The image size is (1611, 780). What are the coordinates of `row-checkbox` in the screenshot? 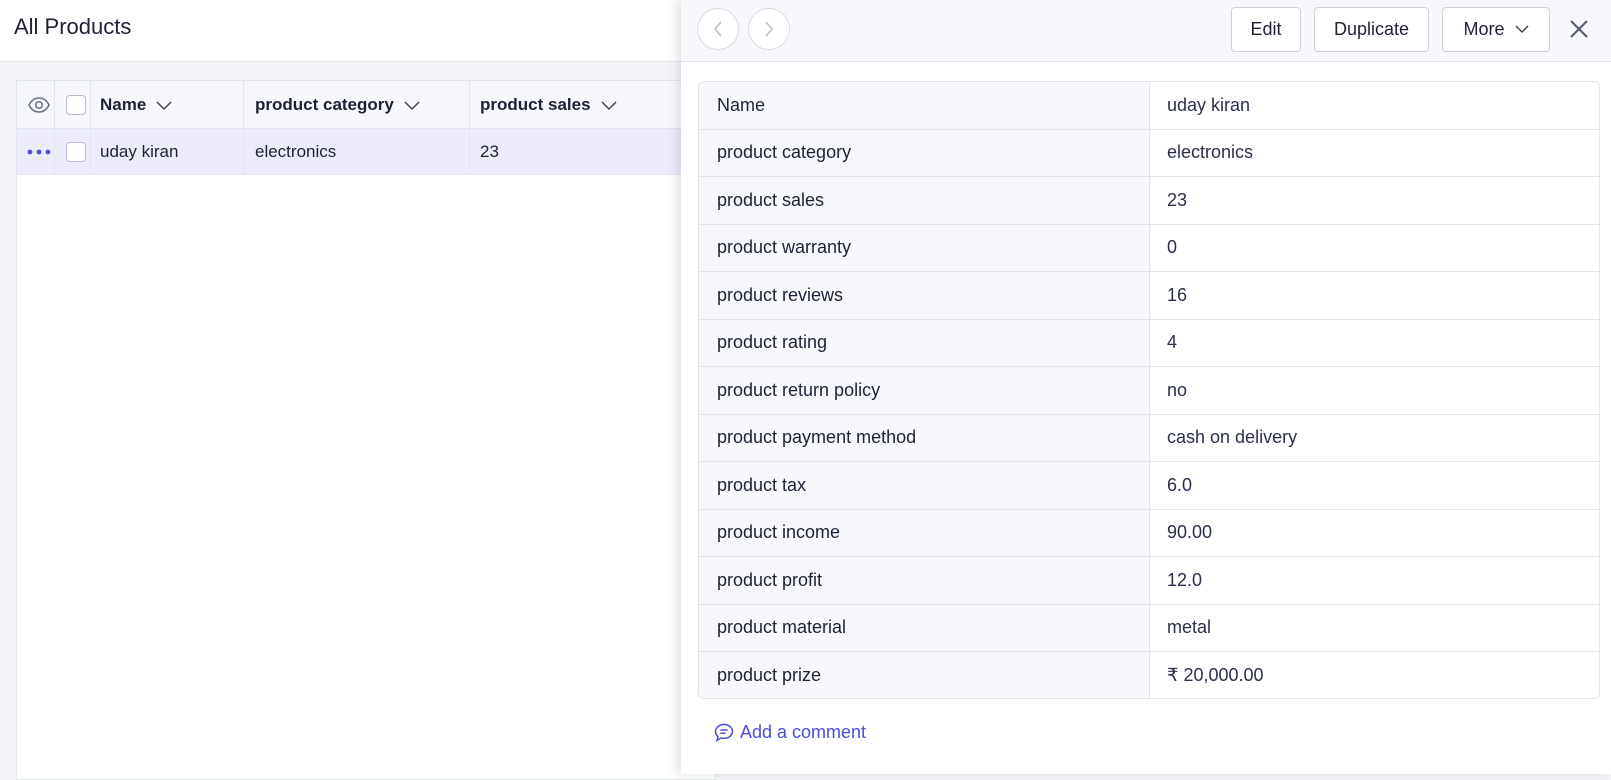 It's located at (76, 151).